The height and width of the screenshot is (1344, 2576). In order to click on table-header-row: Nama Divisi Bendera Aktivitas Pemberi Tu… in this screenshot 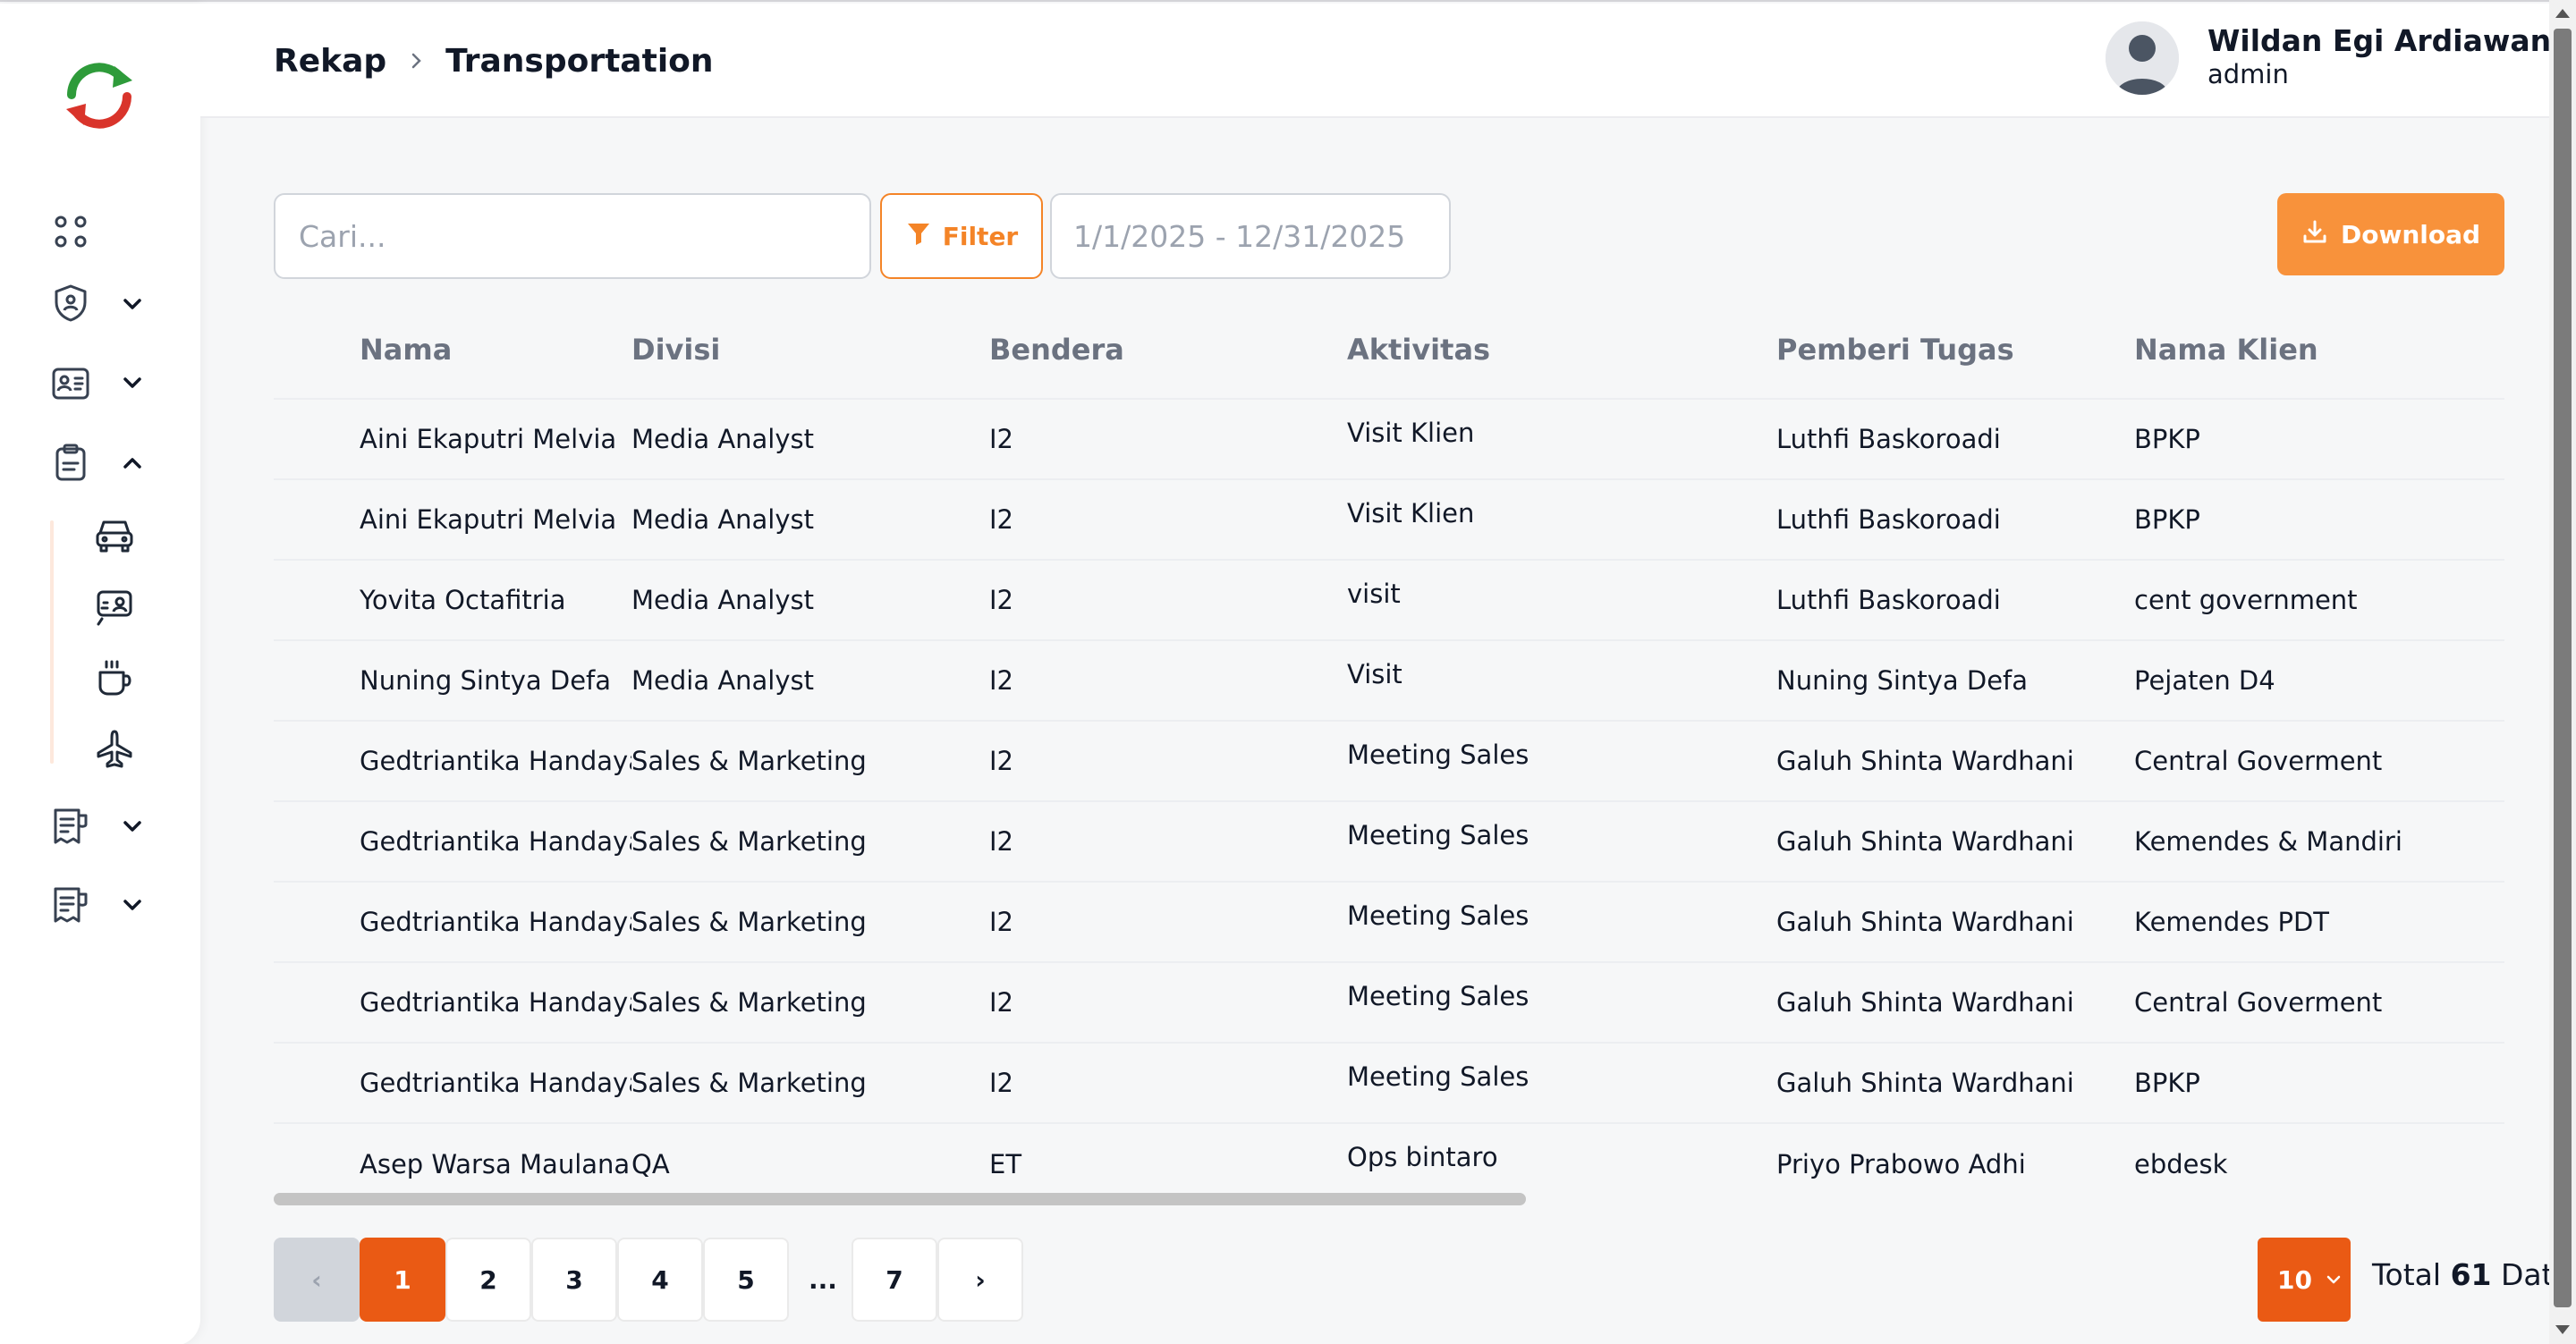, I will do `click(1389, 349)`.